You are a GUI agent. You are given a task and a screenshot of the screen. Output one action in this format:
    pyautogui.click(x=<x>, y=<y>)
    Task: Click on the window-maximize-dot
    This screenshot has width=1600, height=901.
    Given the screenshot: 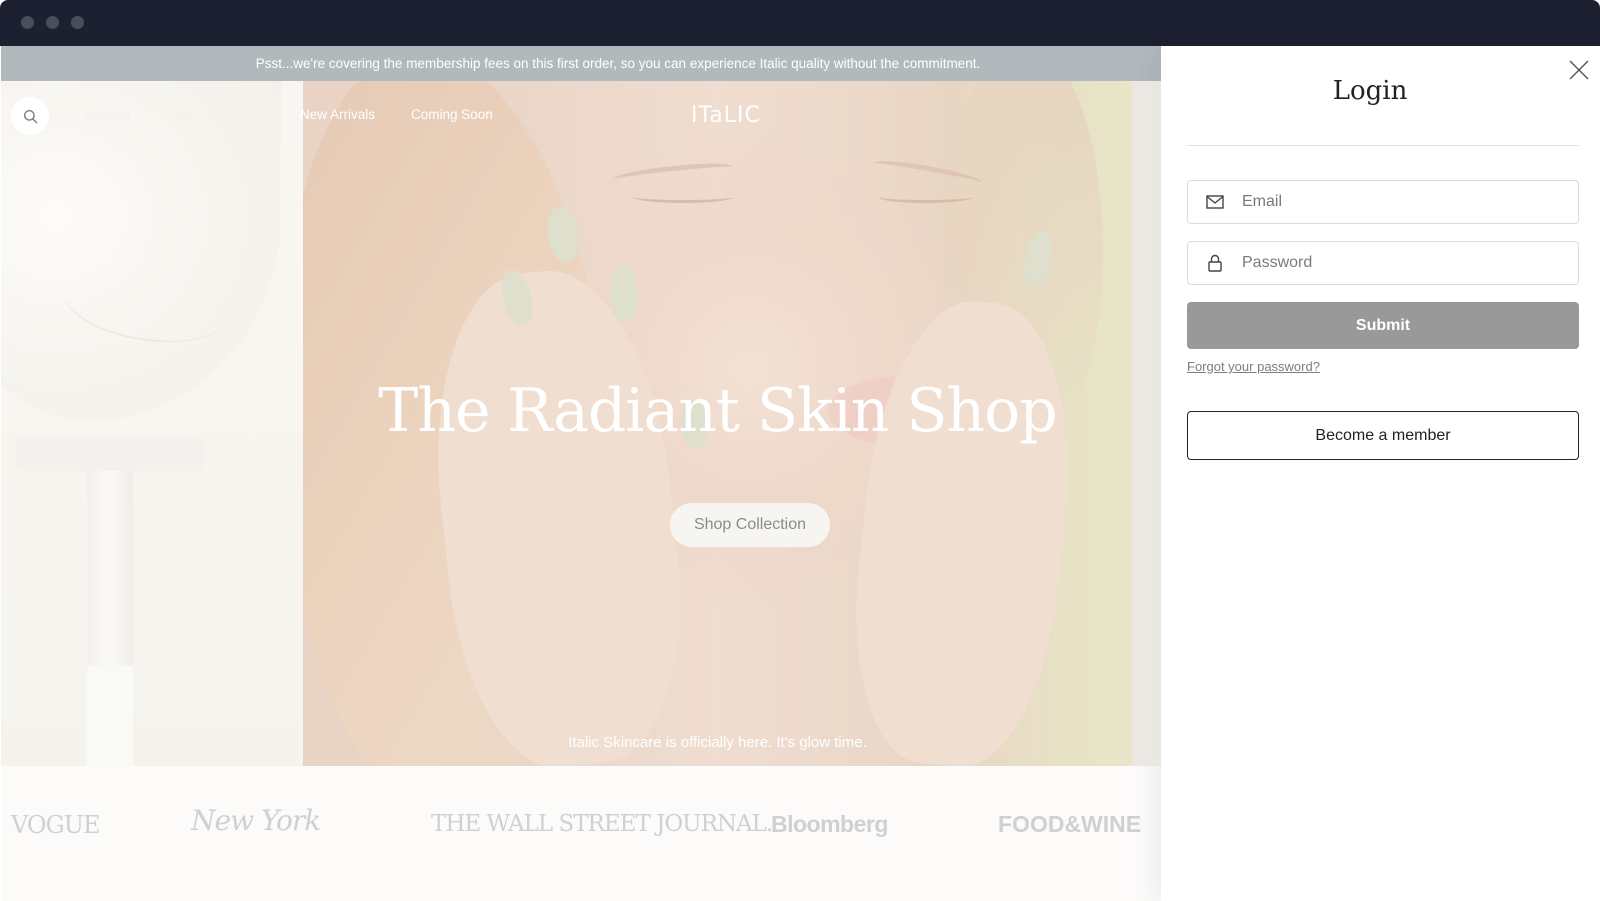 What is the action you would take?
    pyautogui.click(x=77, y=22)
    